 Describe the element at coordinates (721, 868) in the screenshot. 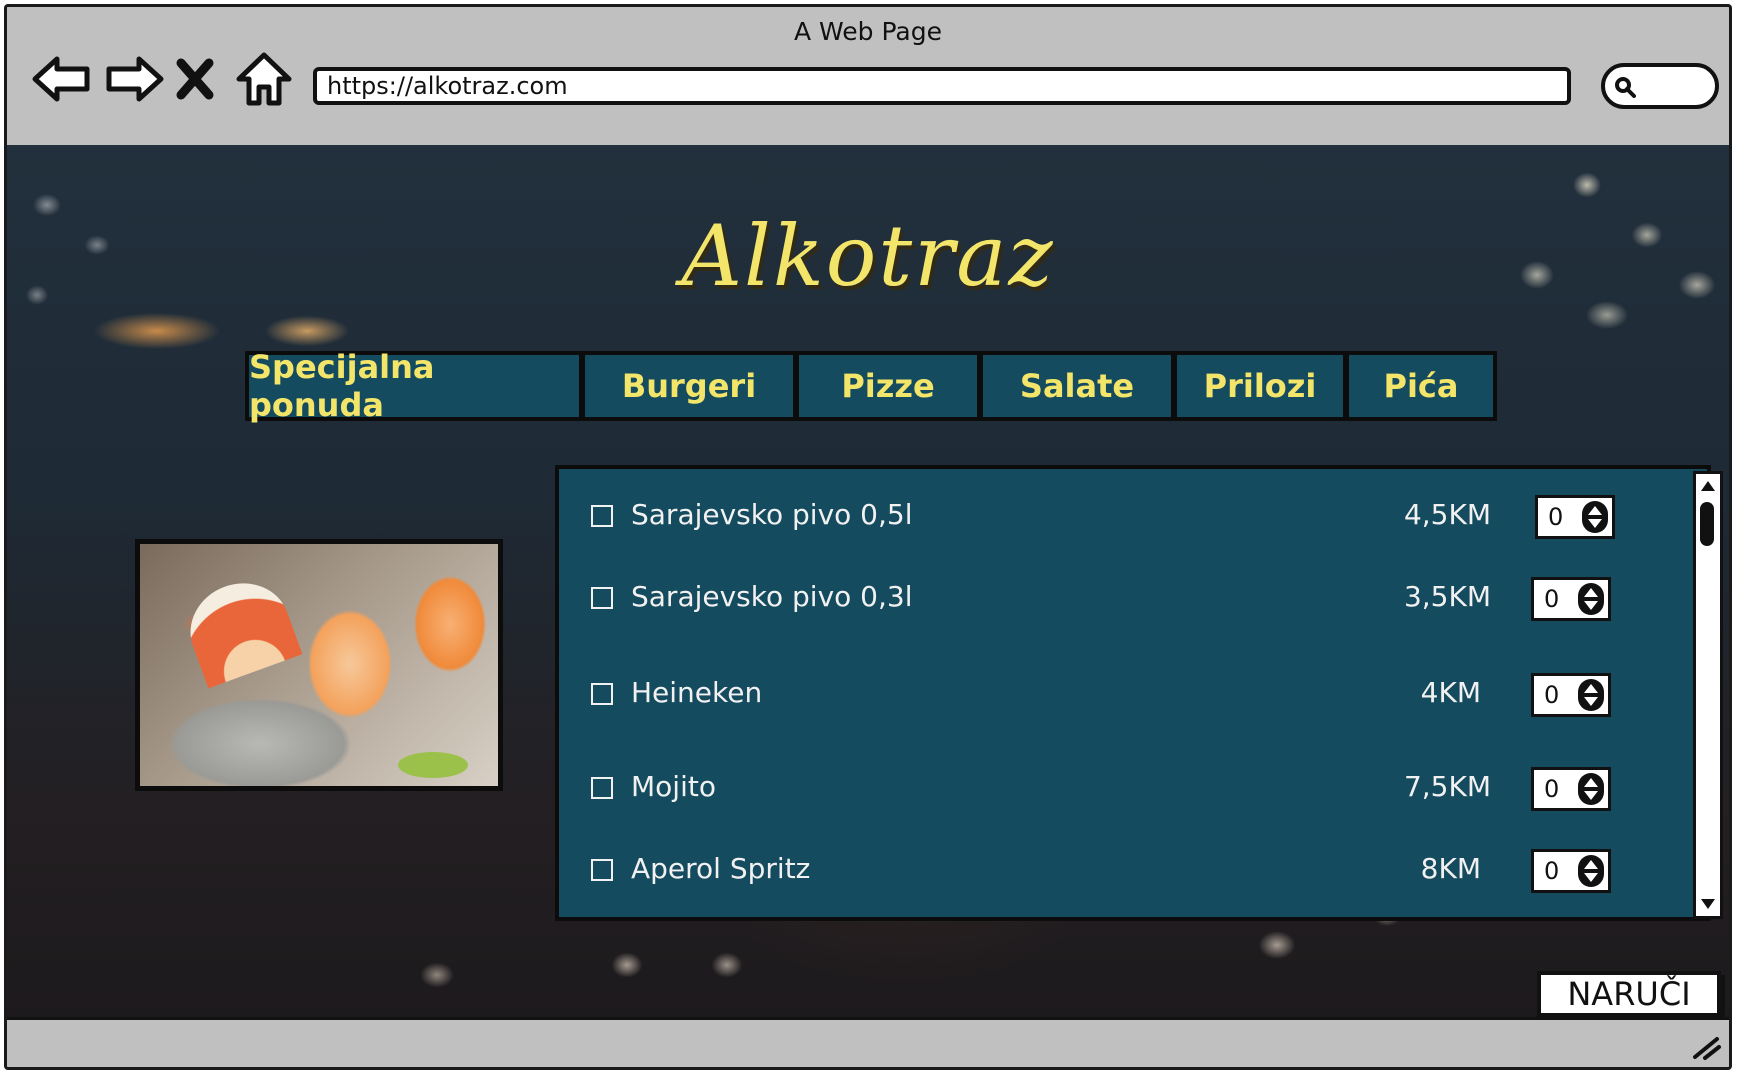

I see `item-name: Aperol Spritz` at that location.